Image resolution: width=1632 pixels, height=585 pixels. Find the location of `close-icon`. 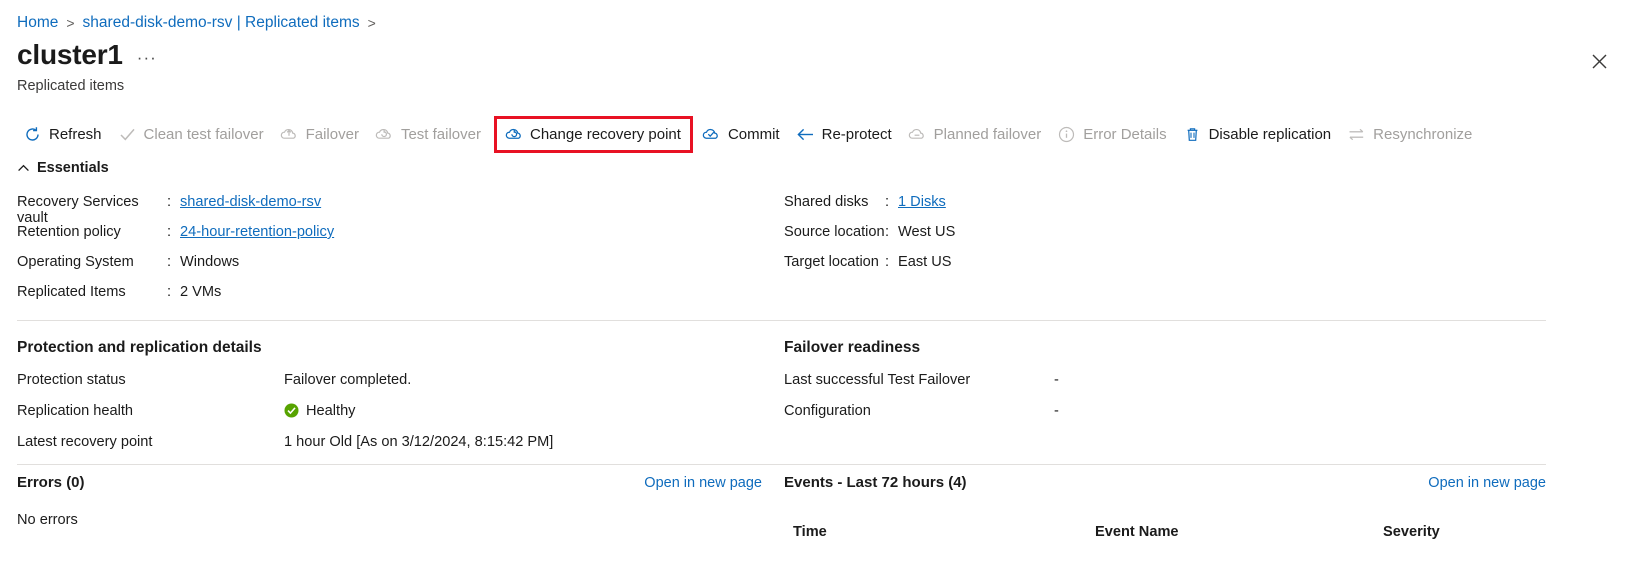

close-icon is located at coordinates (1599, 61).